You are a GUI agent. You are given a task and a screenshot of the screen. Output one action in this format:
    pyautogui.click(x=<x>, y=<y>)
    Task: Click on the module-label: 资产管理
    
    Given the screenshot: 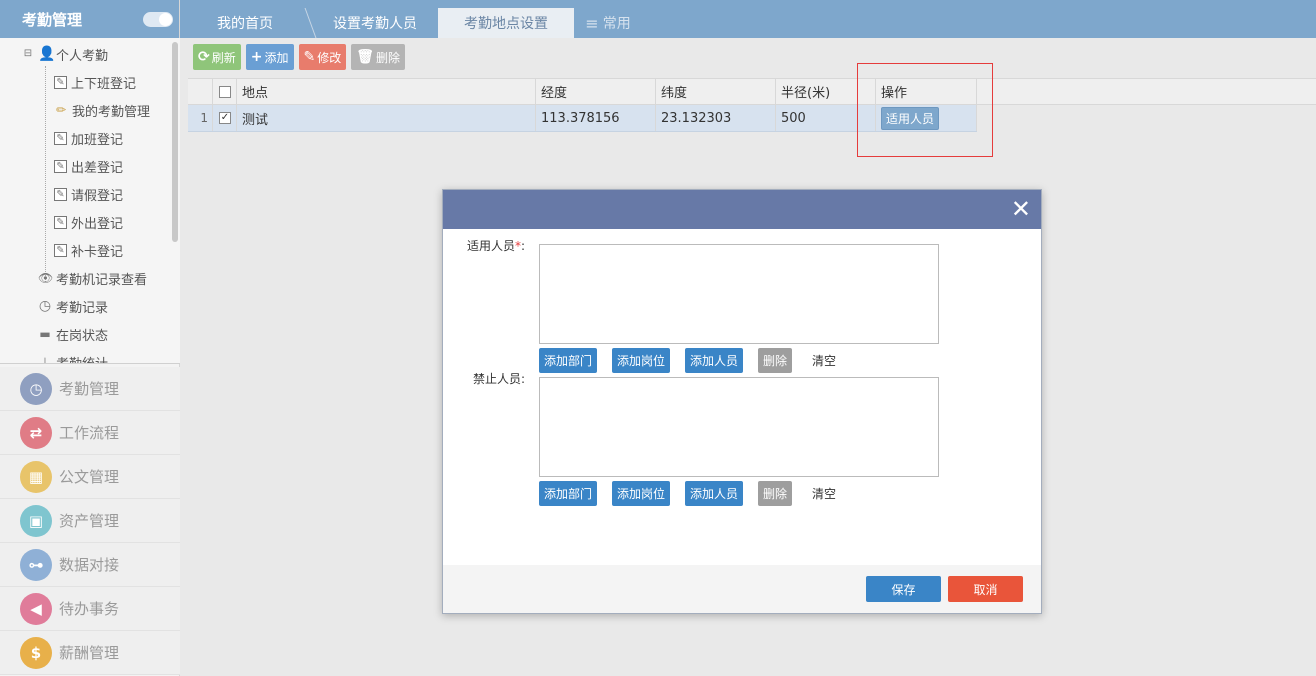 What is the action you would take?
    pyautogui.click(x=89, y=521)
    